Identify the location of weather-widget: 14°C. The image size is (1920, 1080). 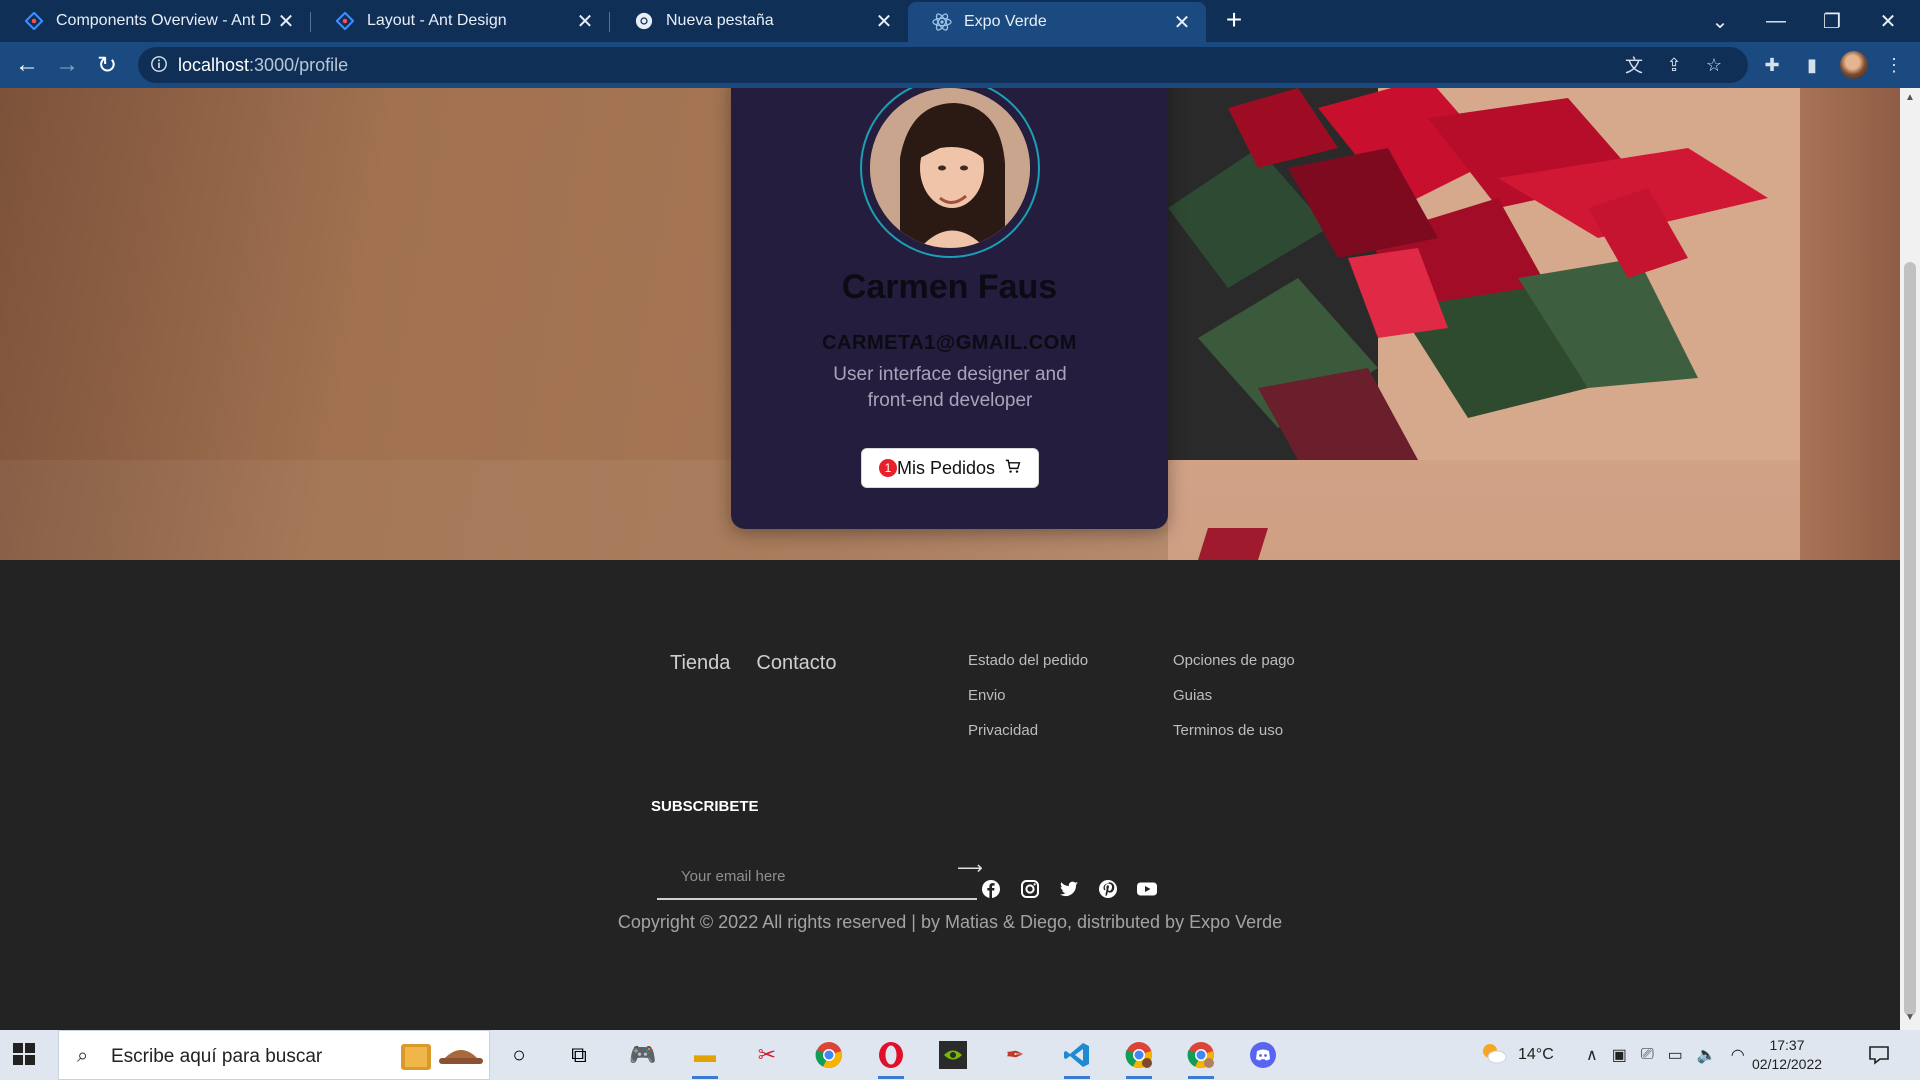
(1517, 1055).